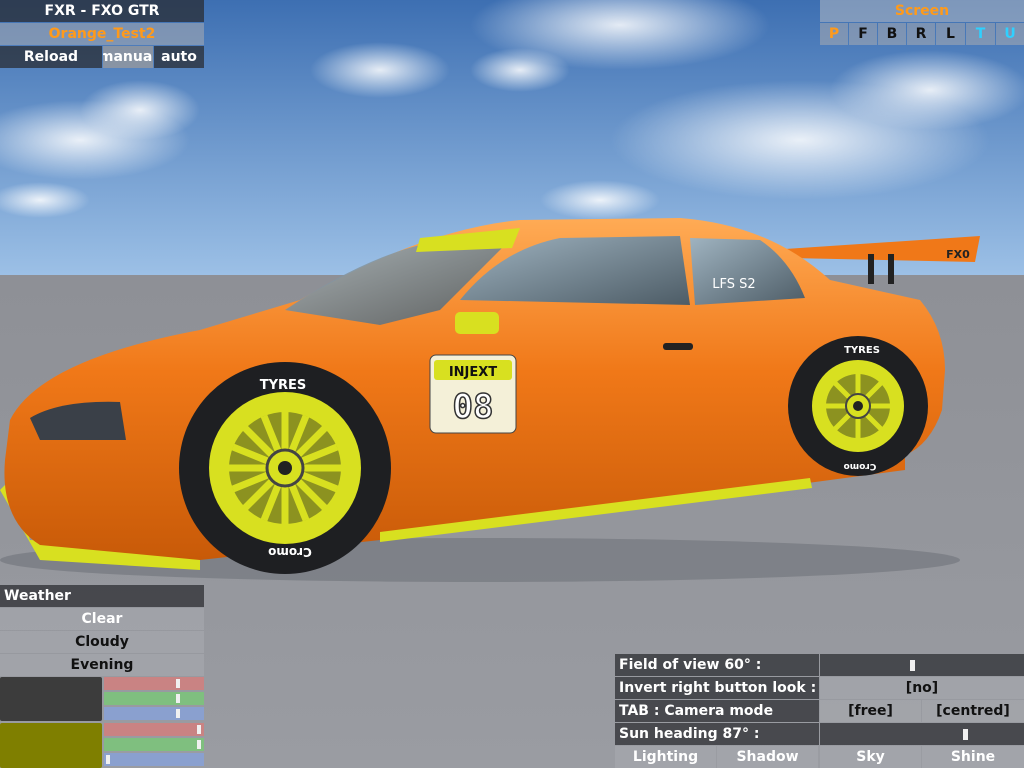 The height and width of the screenshot is (768, 1024). I want to click on manual-button: manual, so click(128, 57).